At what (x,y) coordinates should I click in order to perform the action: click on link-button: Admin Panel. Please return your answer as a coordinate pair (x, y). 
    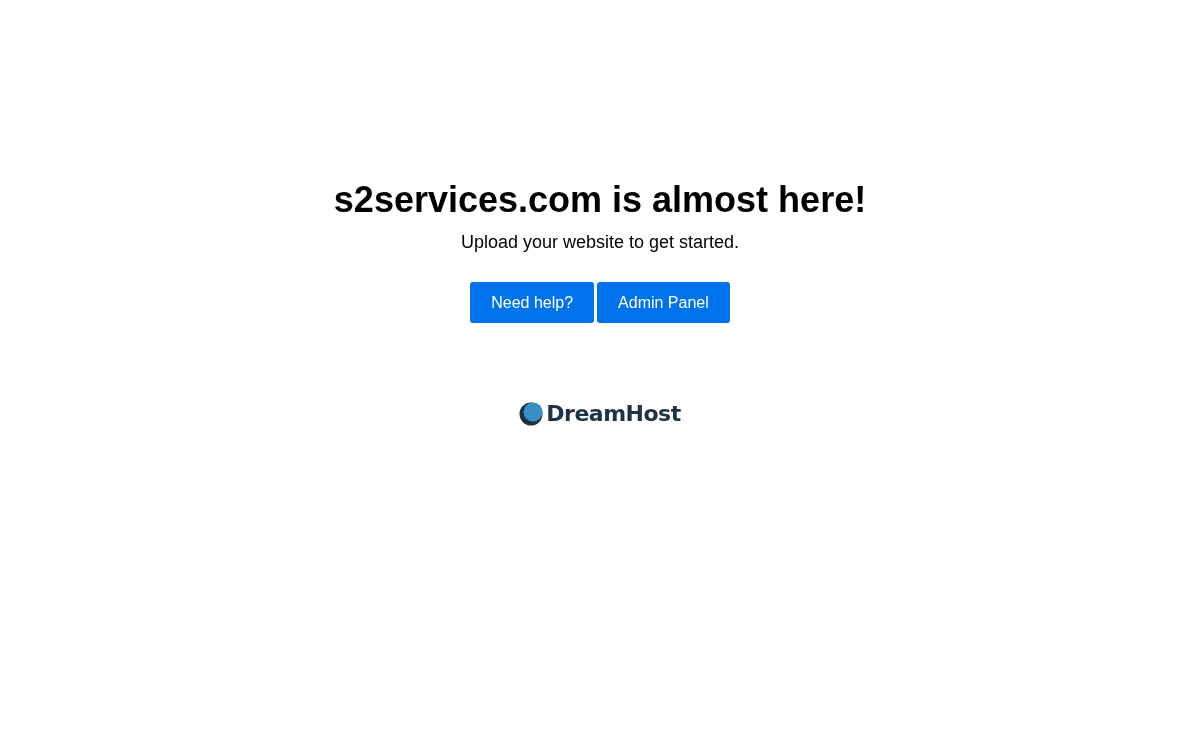
    Looking at the image, I should click on (663, 302).